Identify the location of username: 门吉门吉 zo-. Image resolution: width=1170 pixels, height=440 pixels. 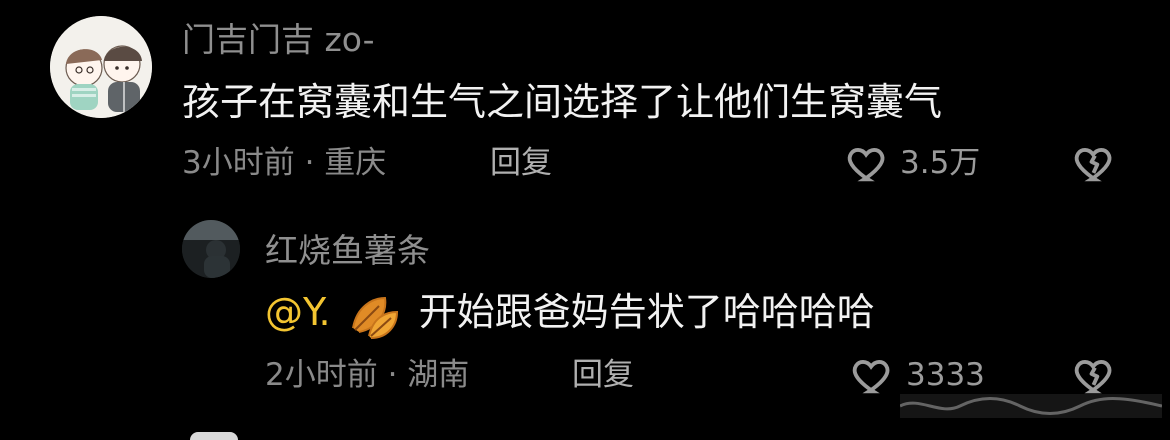
(278, 40).